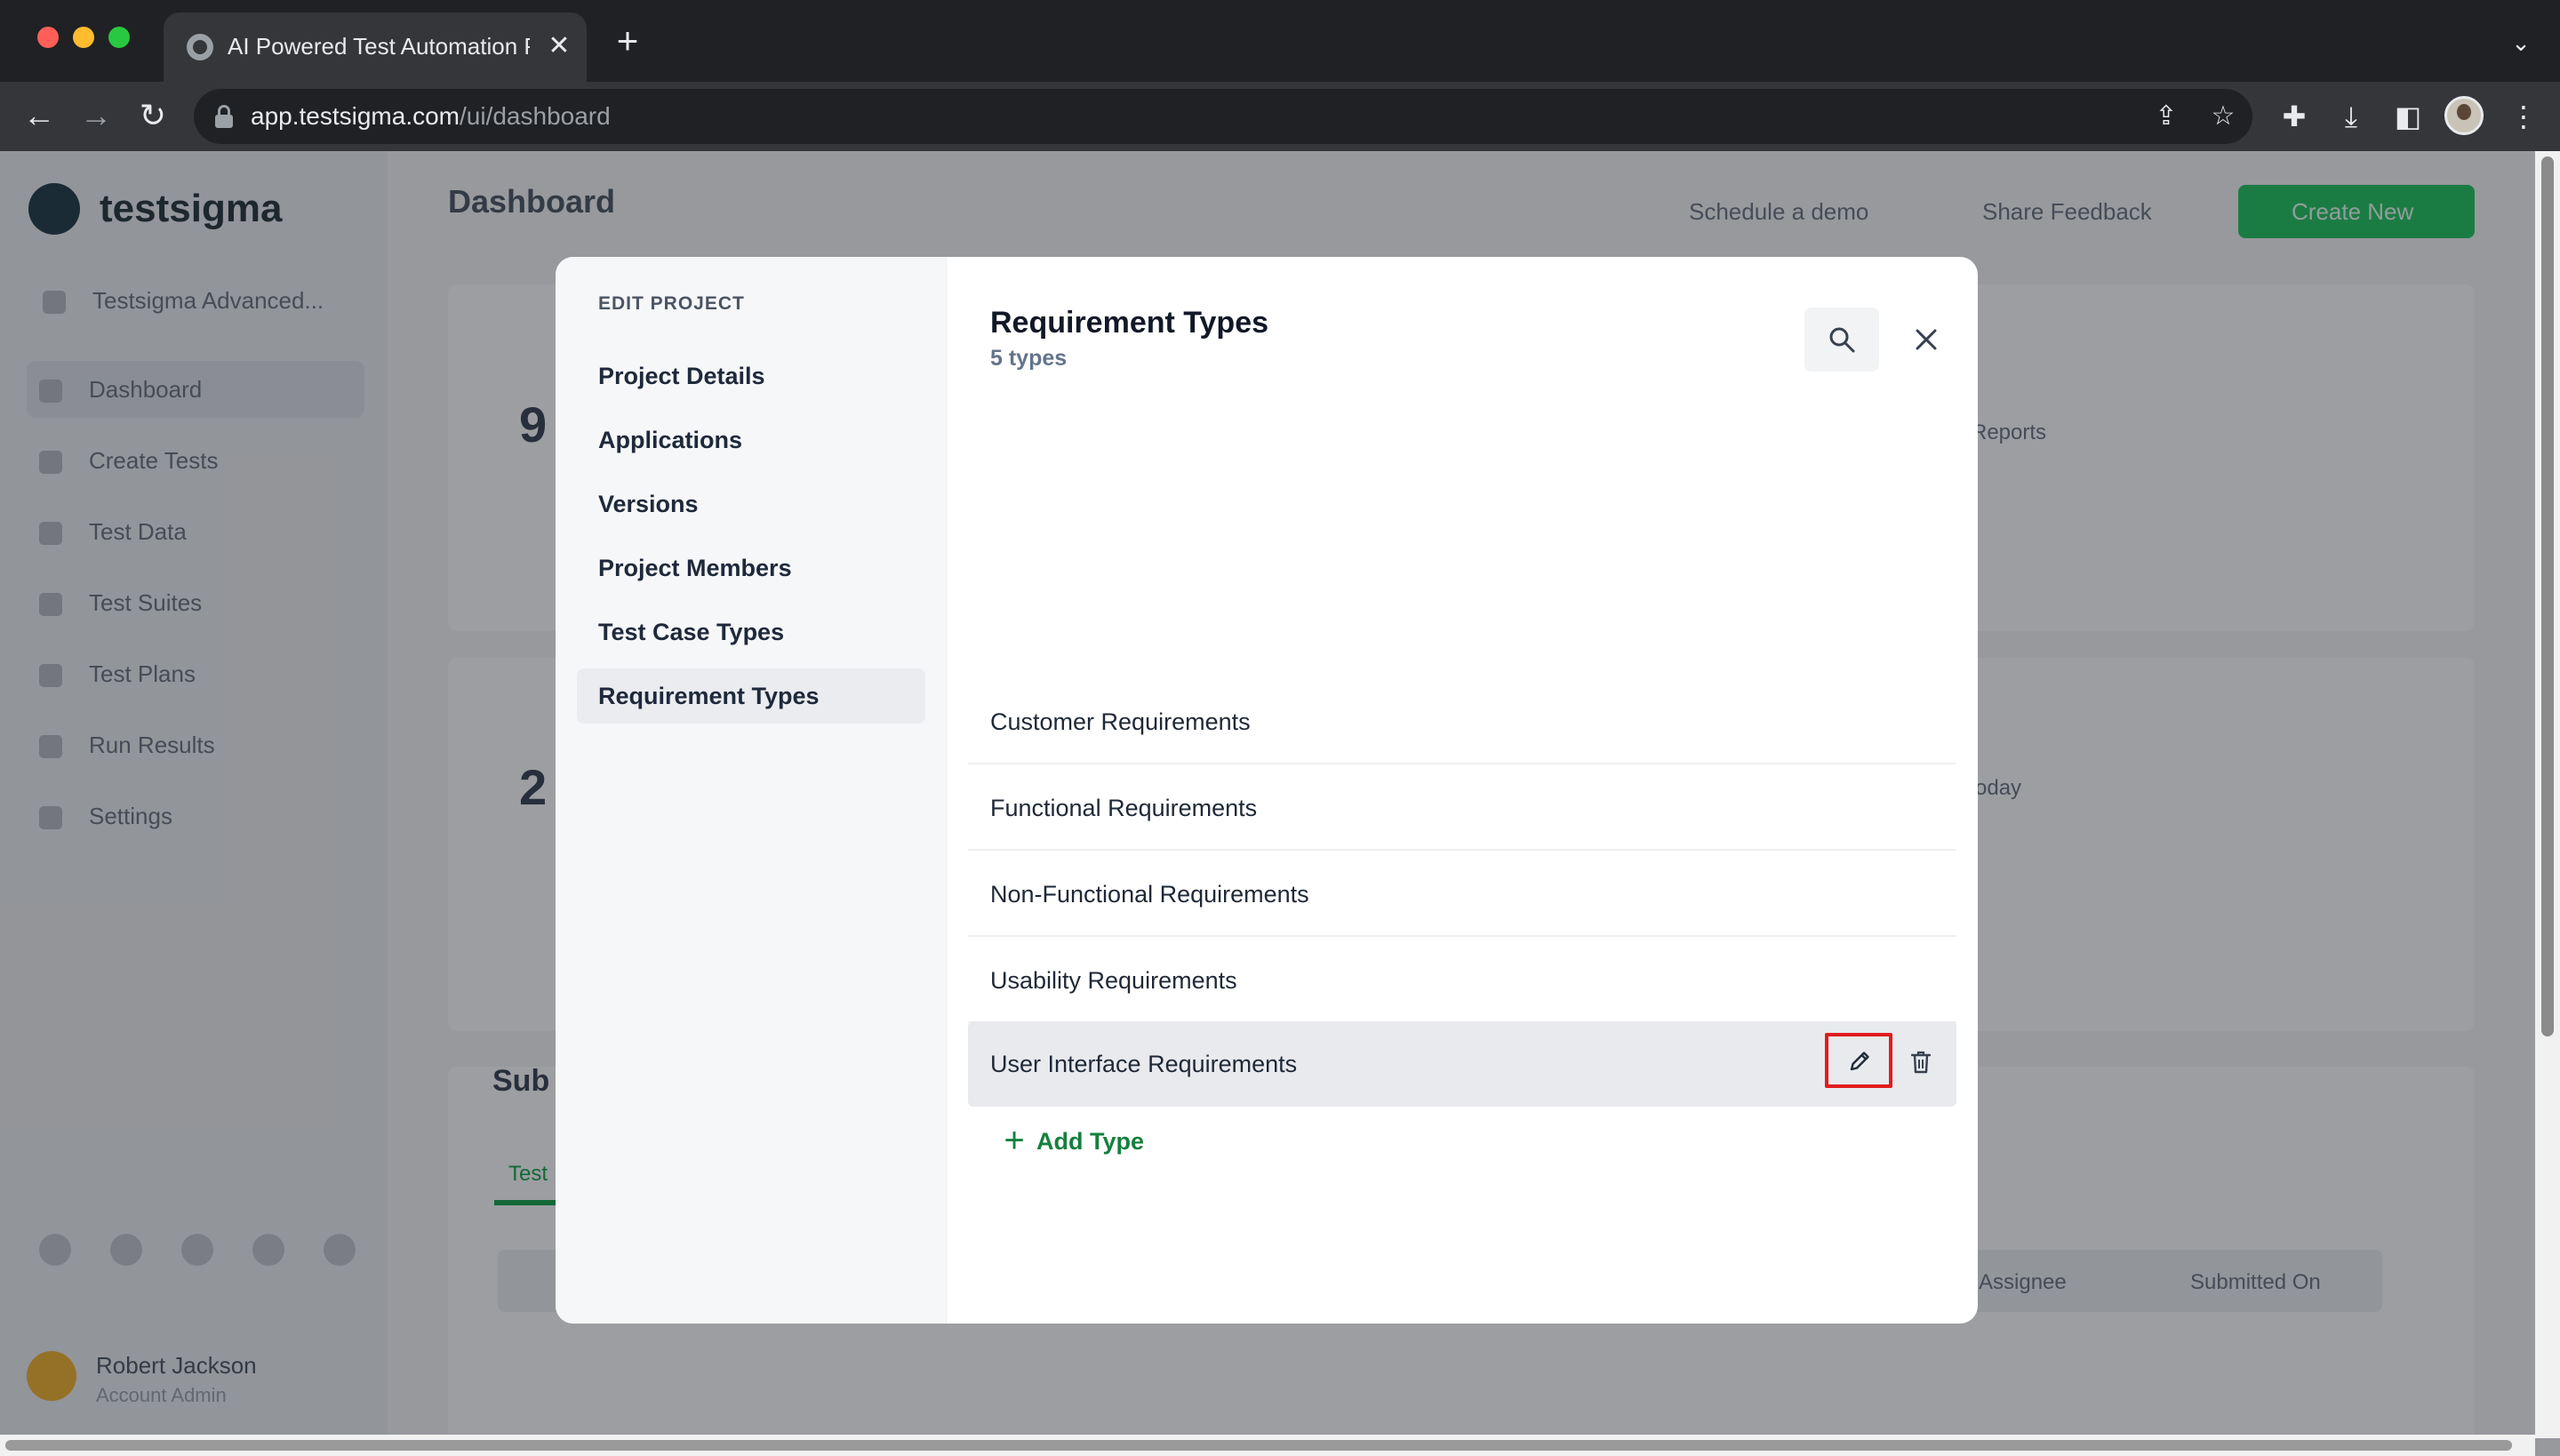 Image resolution: width=2560 pixels, height=1456 pixels. What do you see at coordinates (1462, 980) in the screenshot?
I see `requirement-type-row: Usability Requirements` at bounding box center [1462, 980].